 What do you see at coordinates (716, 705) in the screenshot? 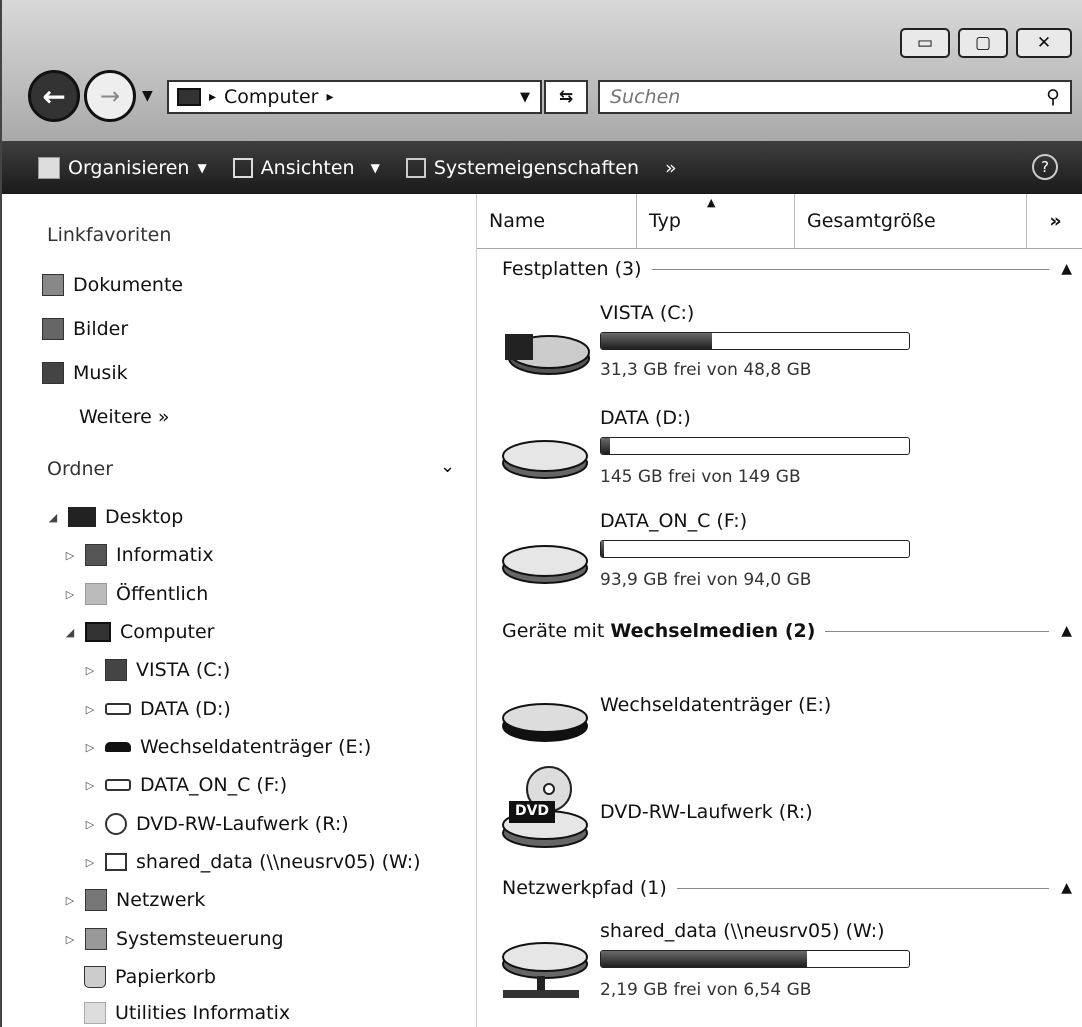
I see `drive-name: Wechseldatenträger (E:)` at bounding box center [716, 705].